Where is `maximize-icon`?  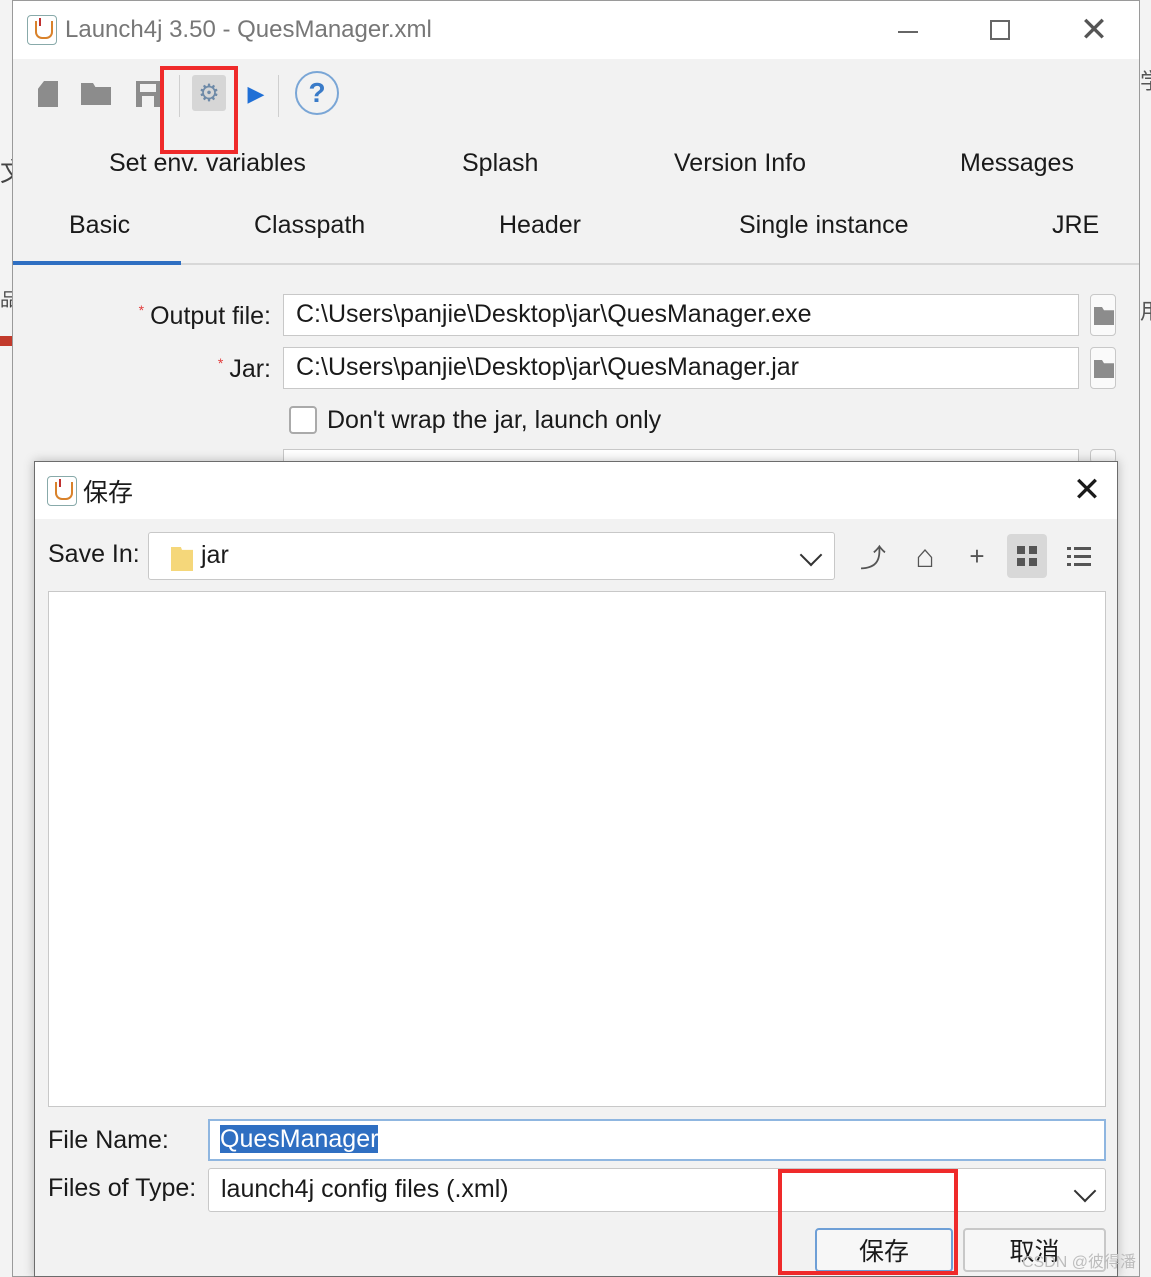
maximize-icon is located at coordinates (1000, 30).